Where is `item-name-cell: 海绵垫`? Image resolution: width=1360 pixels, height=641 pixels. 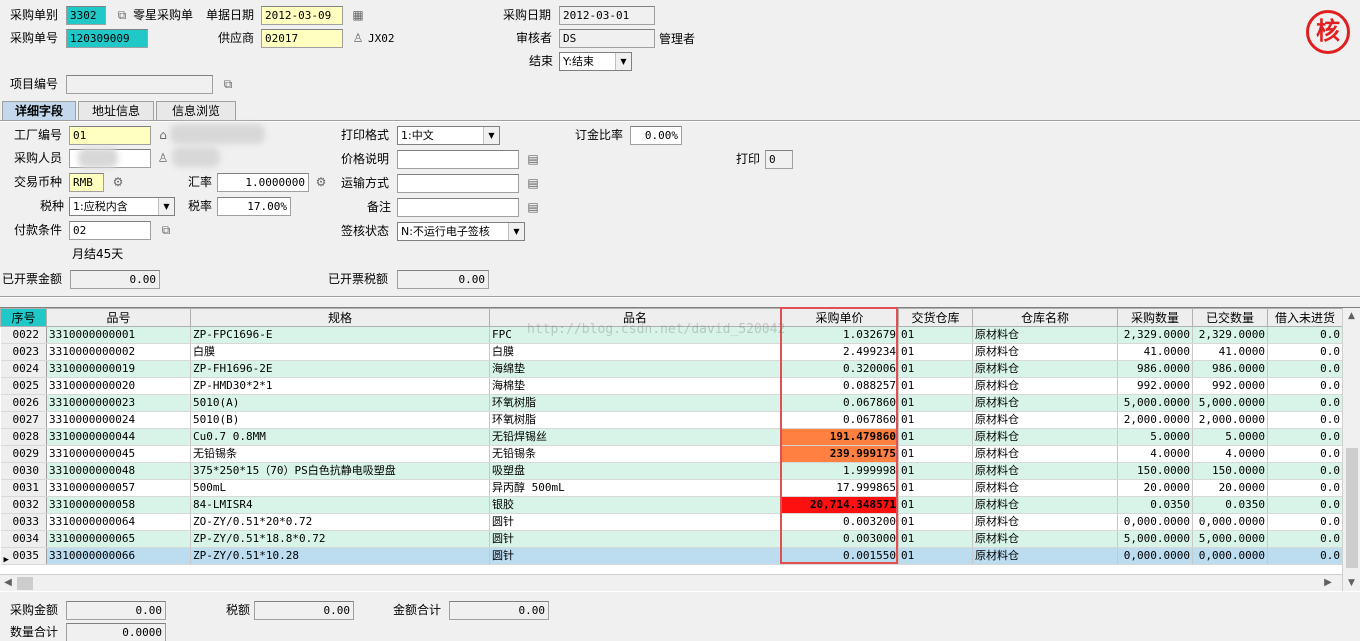 item-name-cell: 海绵垫 is located at coordinates (635, 369).